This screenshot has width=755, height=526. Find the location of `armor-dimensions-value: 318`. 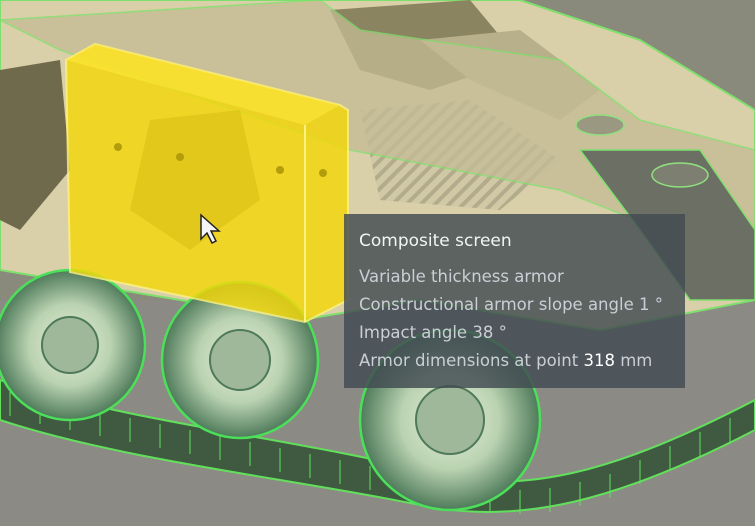

armor-dimensions-value: 318 is located at coordinates (599, 360).